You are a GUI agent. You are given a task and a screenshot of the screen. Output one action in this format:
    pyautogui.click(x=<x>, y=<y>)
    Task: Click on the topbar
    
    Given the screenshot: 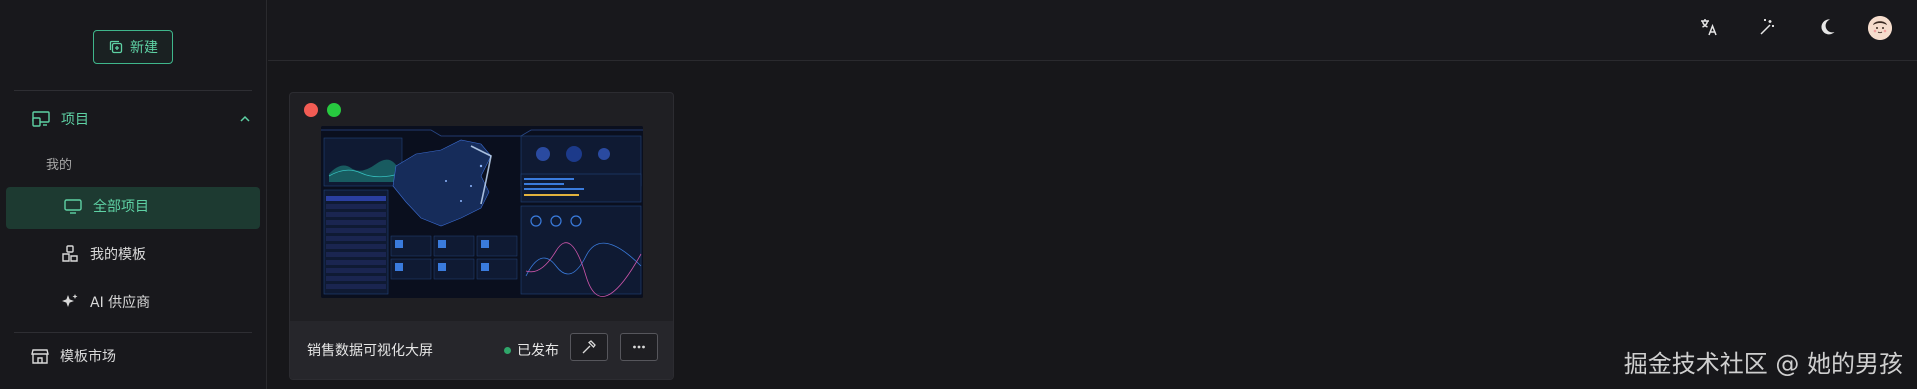 What is the action you would take?
    pyautogui.click(x=1092, y=30)
    